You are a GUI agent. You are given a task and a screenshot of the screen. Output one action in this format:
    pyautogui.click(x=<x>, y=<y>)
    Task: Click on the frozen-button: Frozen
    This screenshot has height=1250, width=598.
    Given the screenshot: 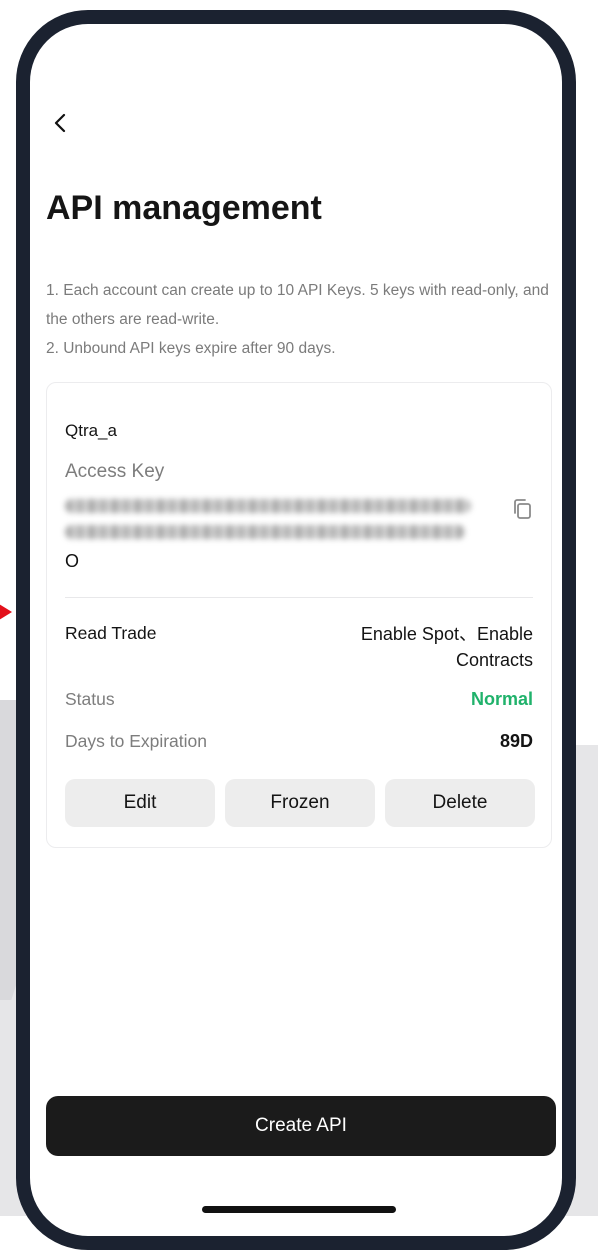 What is the action you would take?
    pyautogui.click(x=300, y=803)
    